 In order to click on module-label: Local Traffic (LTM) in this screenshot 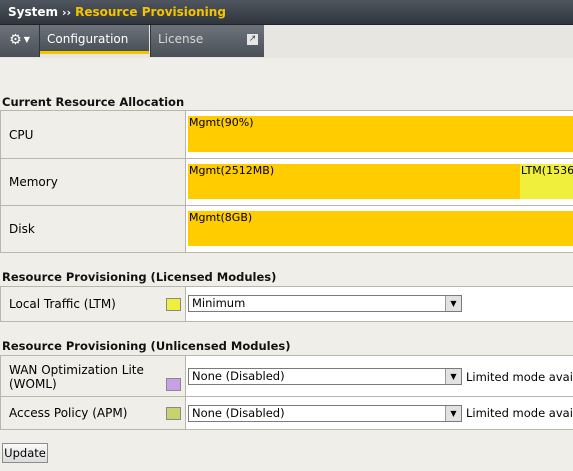, I will do `click(62, 304)`.